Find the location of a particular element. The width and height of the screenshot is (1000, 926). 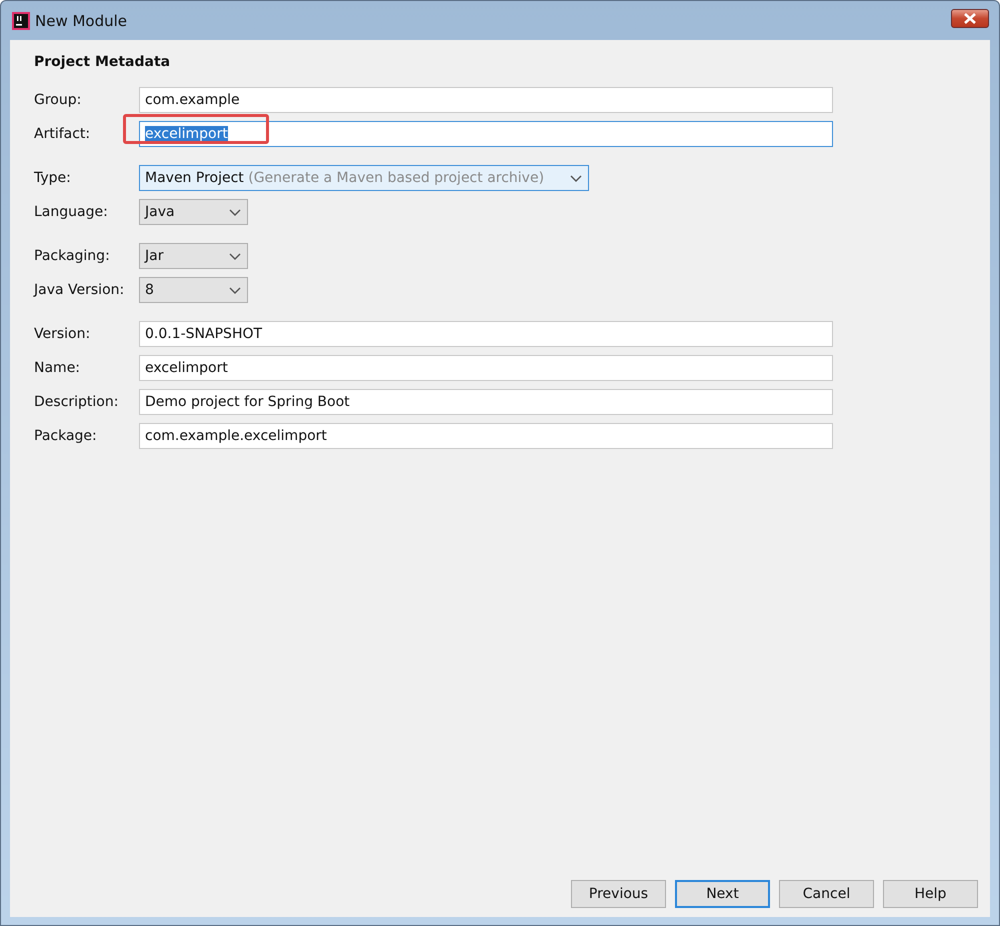

field-label: Version: is located at coordinates (63, 334).